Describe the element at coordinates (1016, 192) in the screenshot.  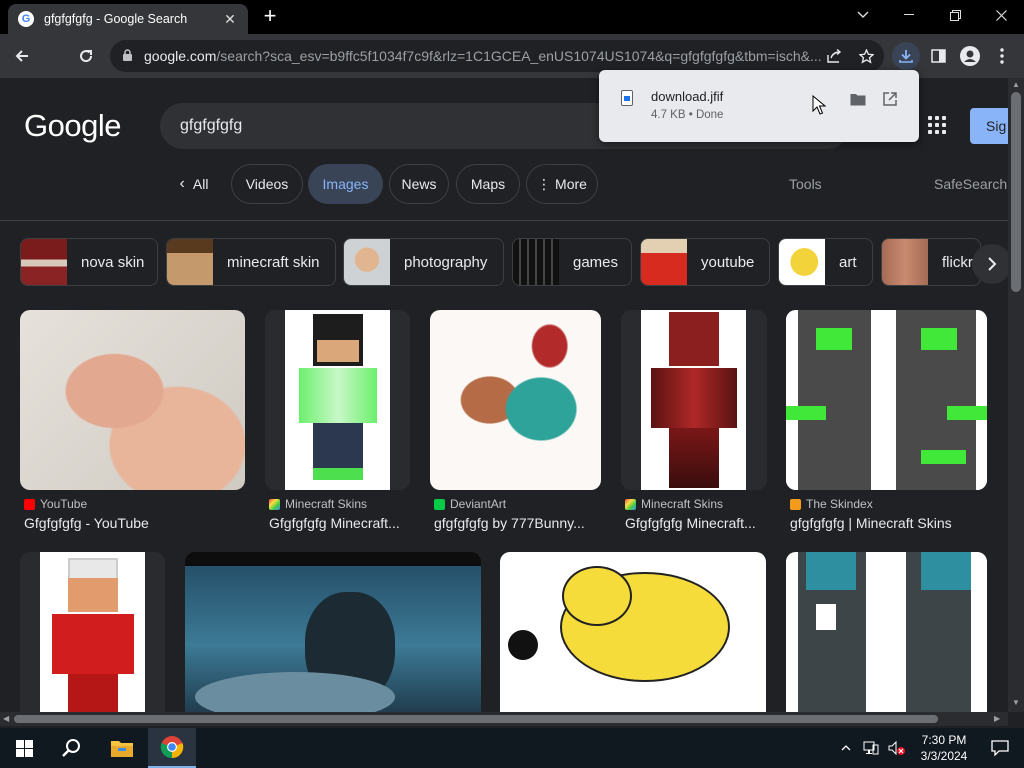
I see `vertical-scroll-thumb` at that location.